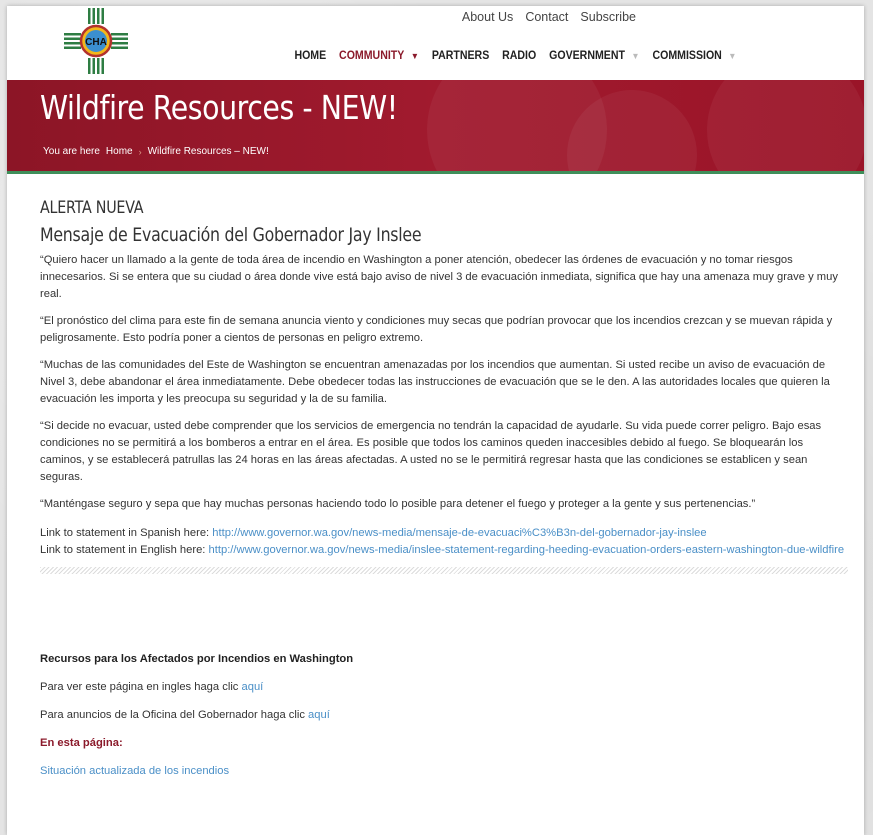  What do you see at coordinates (487, 17) in the screenshot?
I see `top-link-about: About Us` at bounding box center [487, 17].